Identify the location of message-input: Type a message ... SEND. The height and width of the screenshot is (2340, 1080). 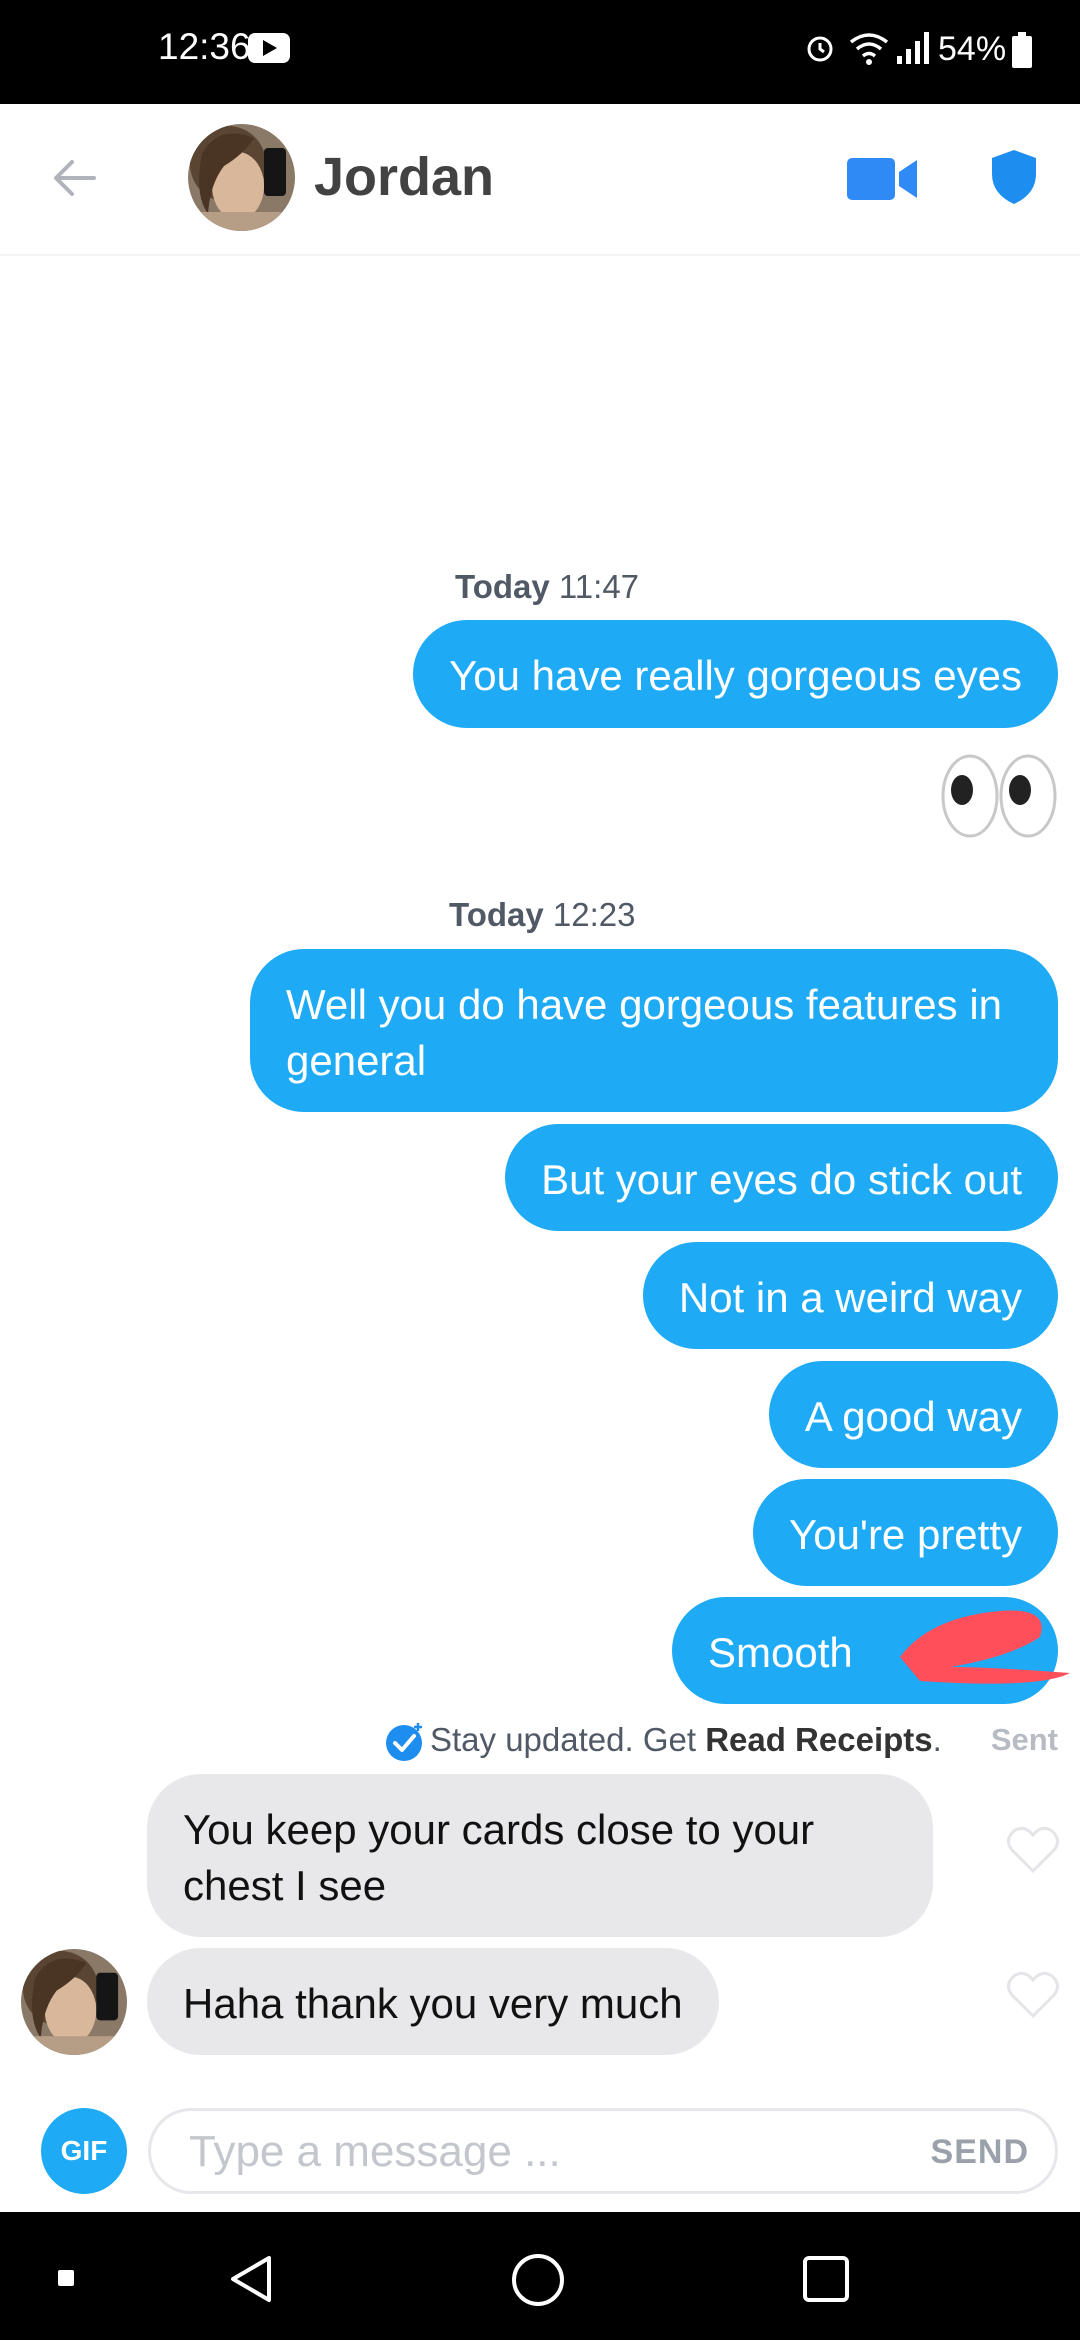
(603, 2151).